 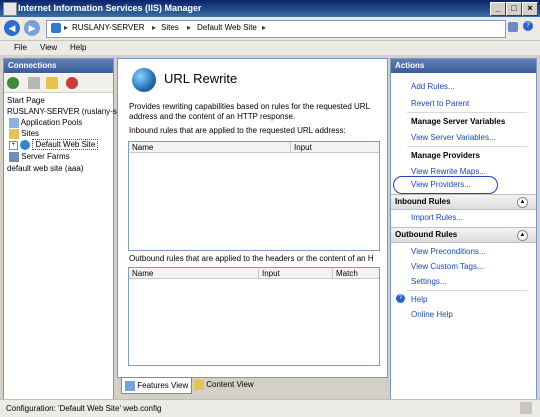 I want to click on server-icon, so click(x=56, y=28).